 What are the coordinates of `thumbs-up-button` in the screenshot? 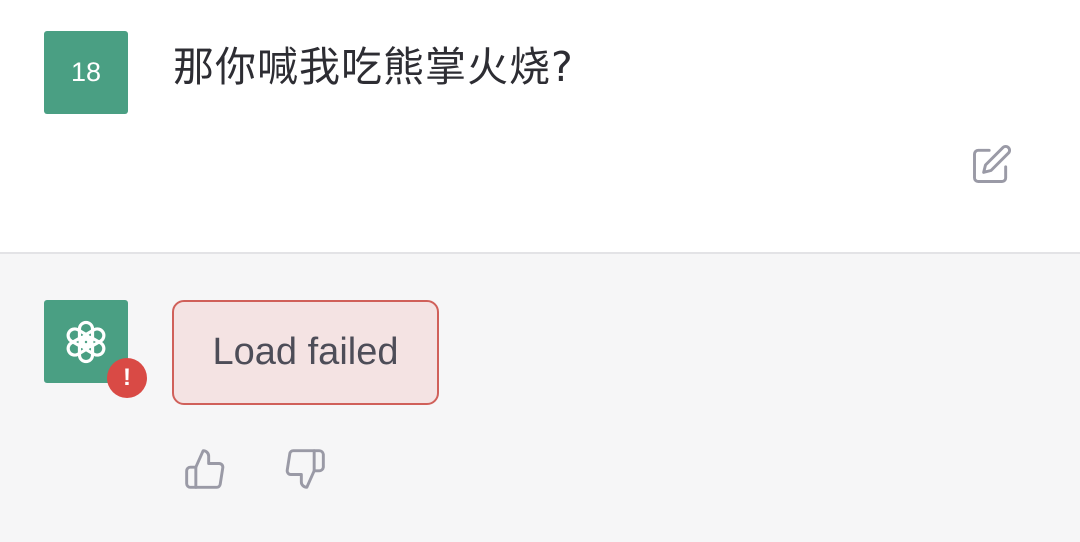 It's located at (205, 469).